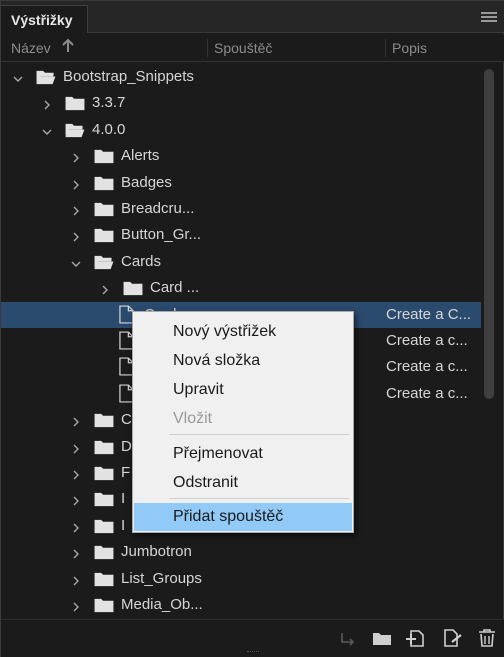  Describe the element at coordinates (156, 552) in the screenshot. I see `tree-row-label: Jumbotron` at that location.